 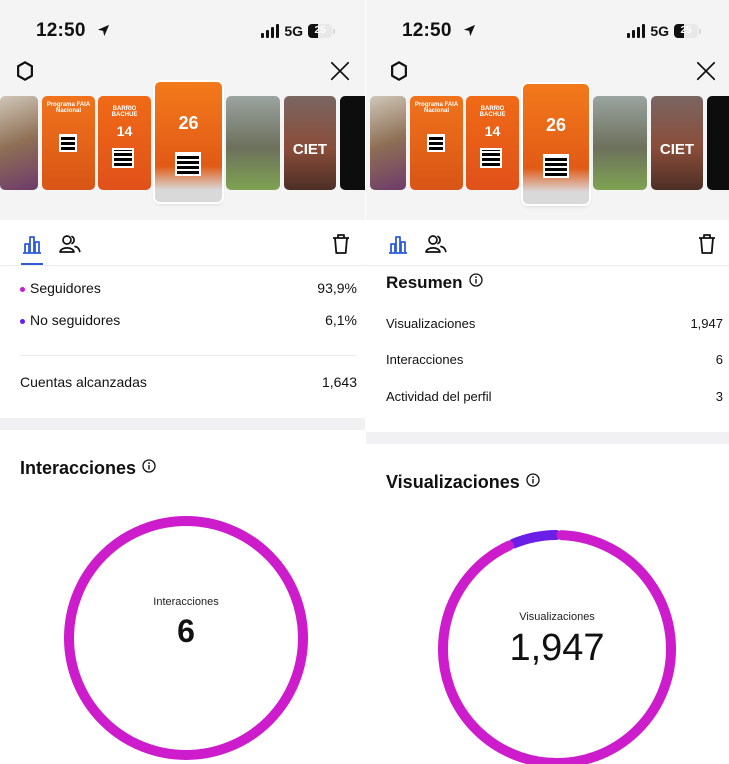 What do you see at coordinates (188, 320) in the screenshot?
I see `non-followers-row: No seguidores 6,1%` at bounding box center [188, 320].